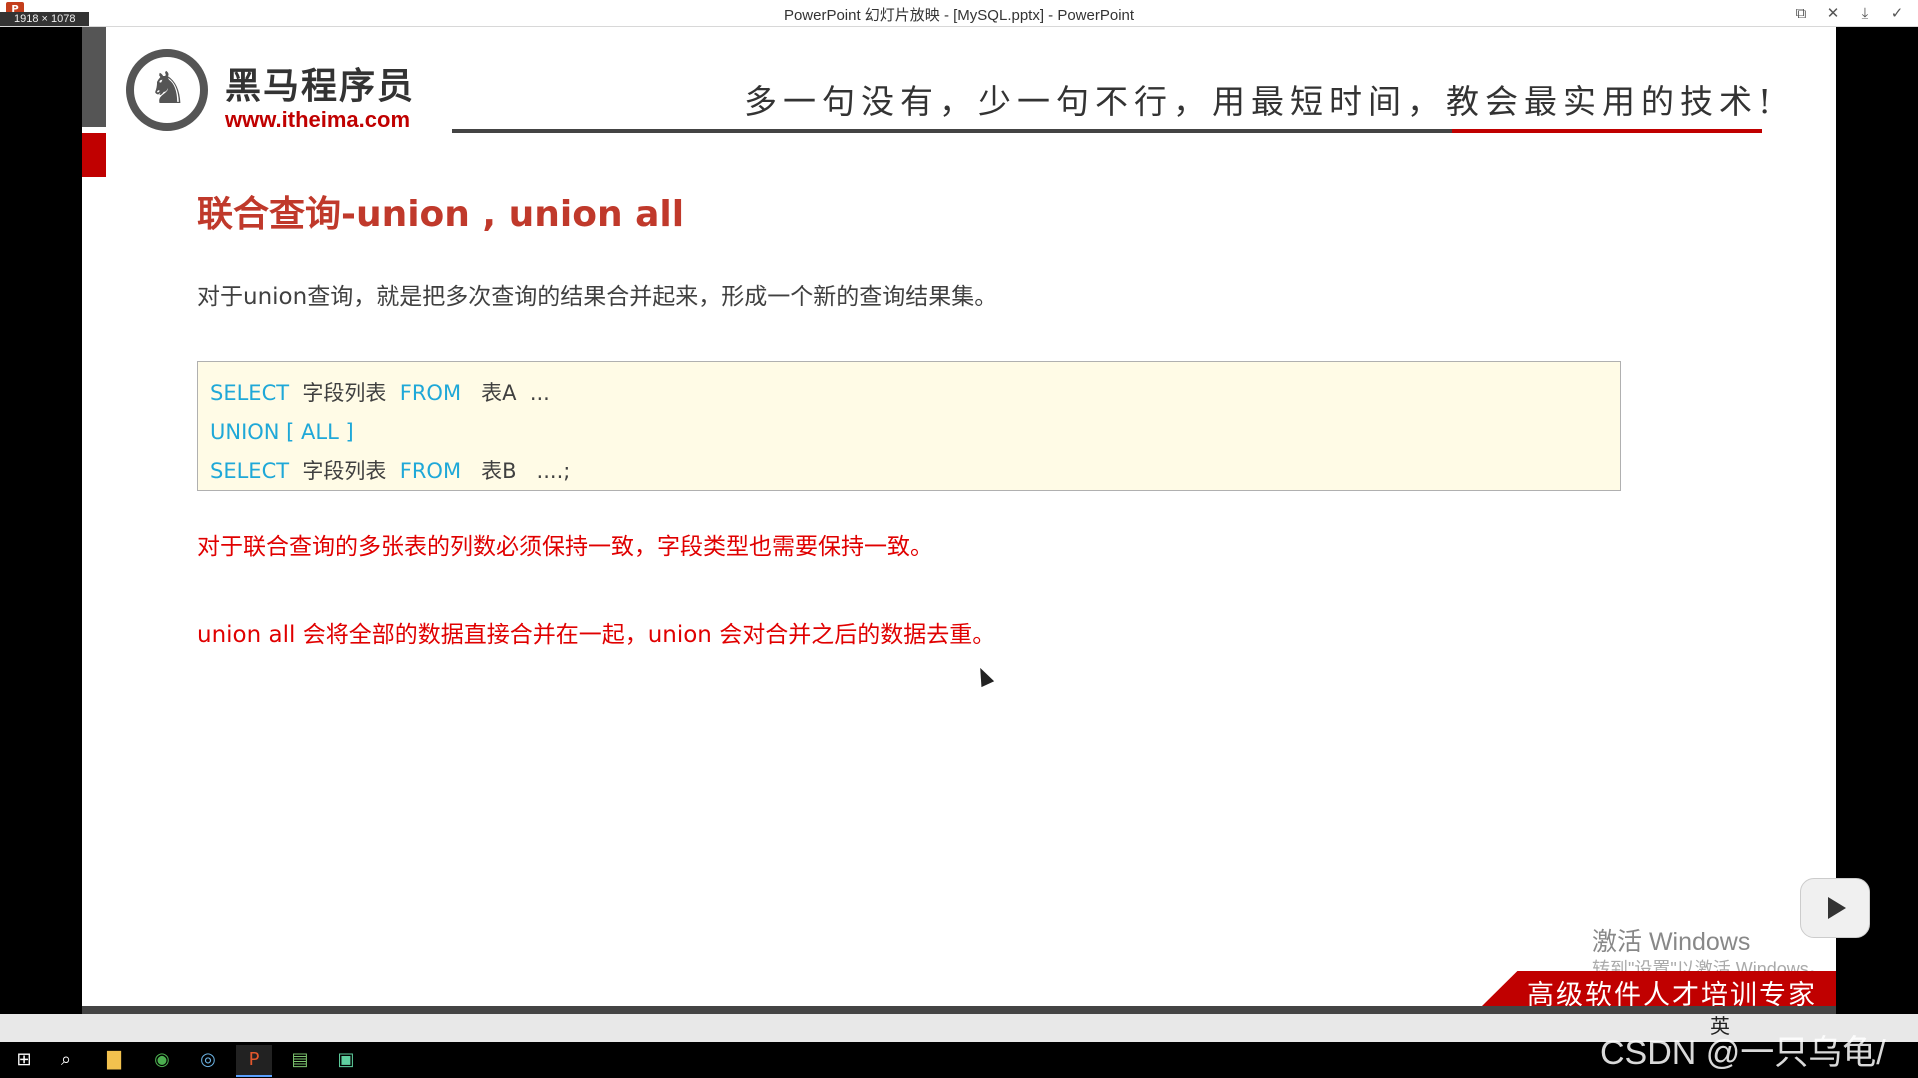 This screenshot has height=1078, width=1918. I want to click on slogan-text: 高级软件人才培训专家, so click(1672, 993).